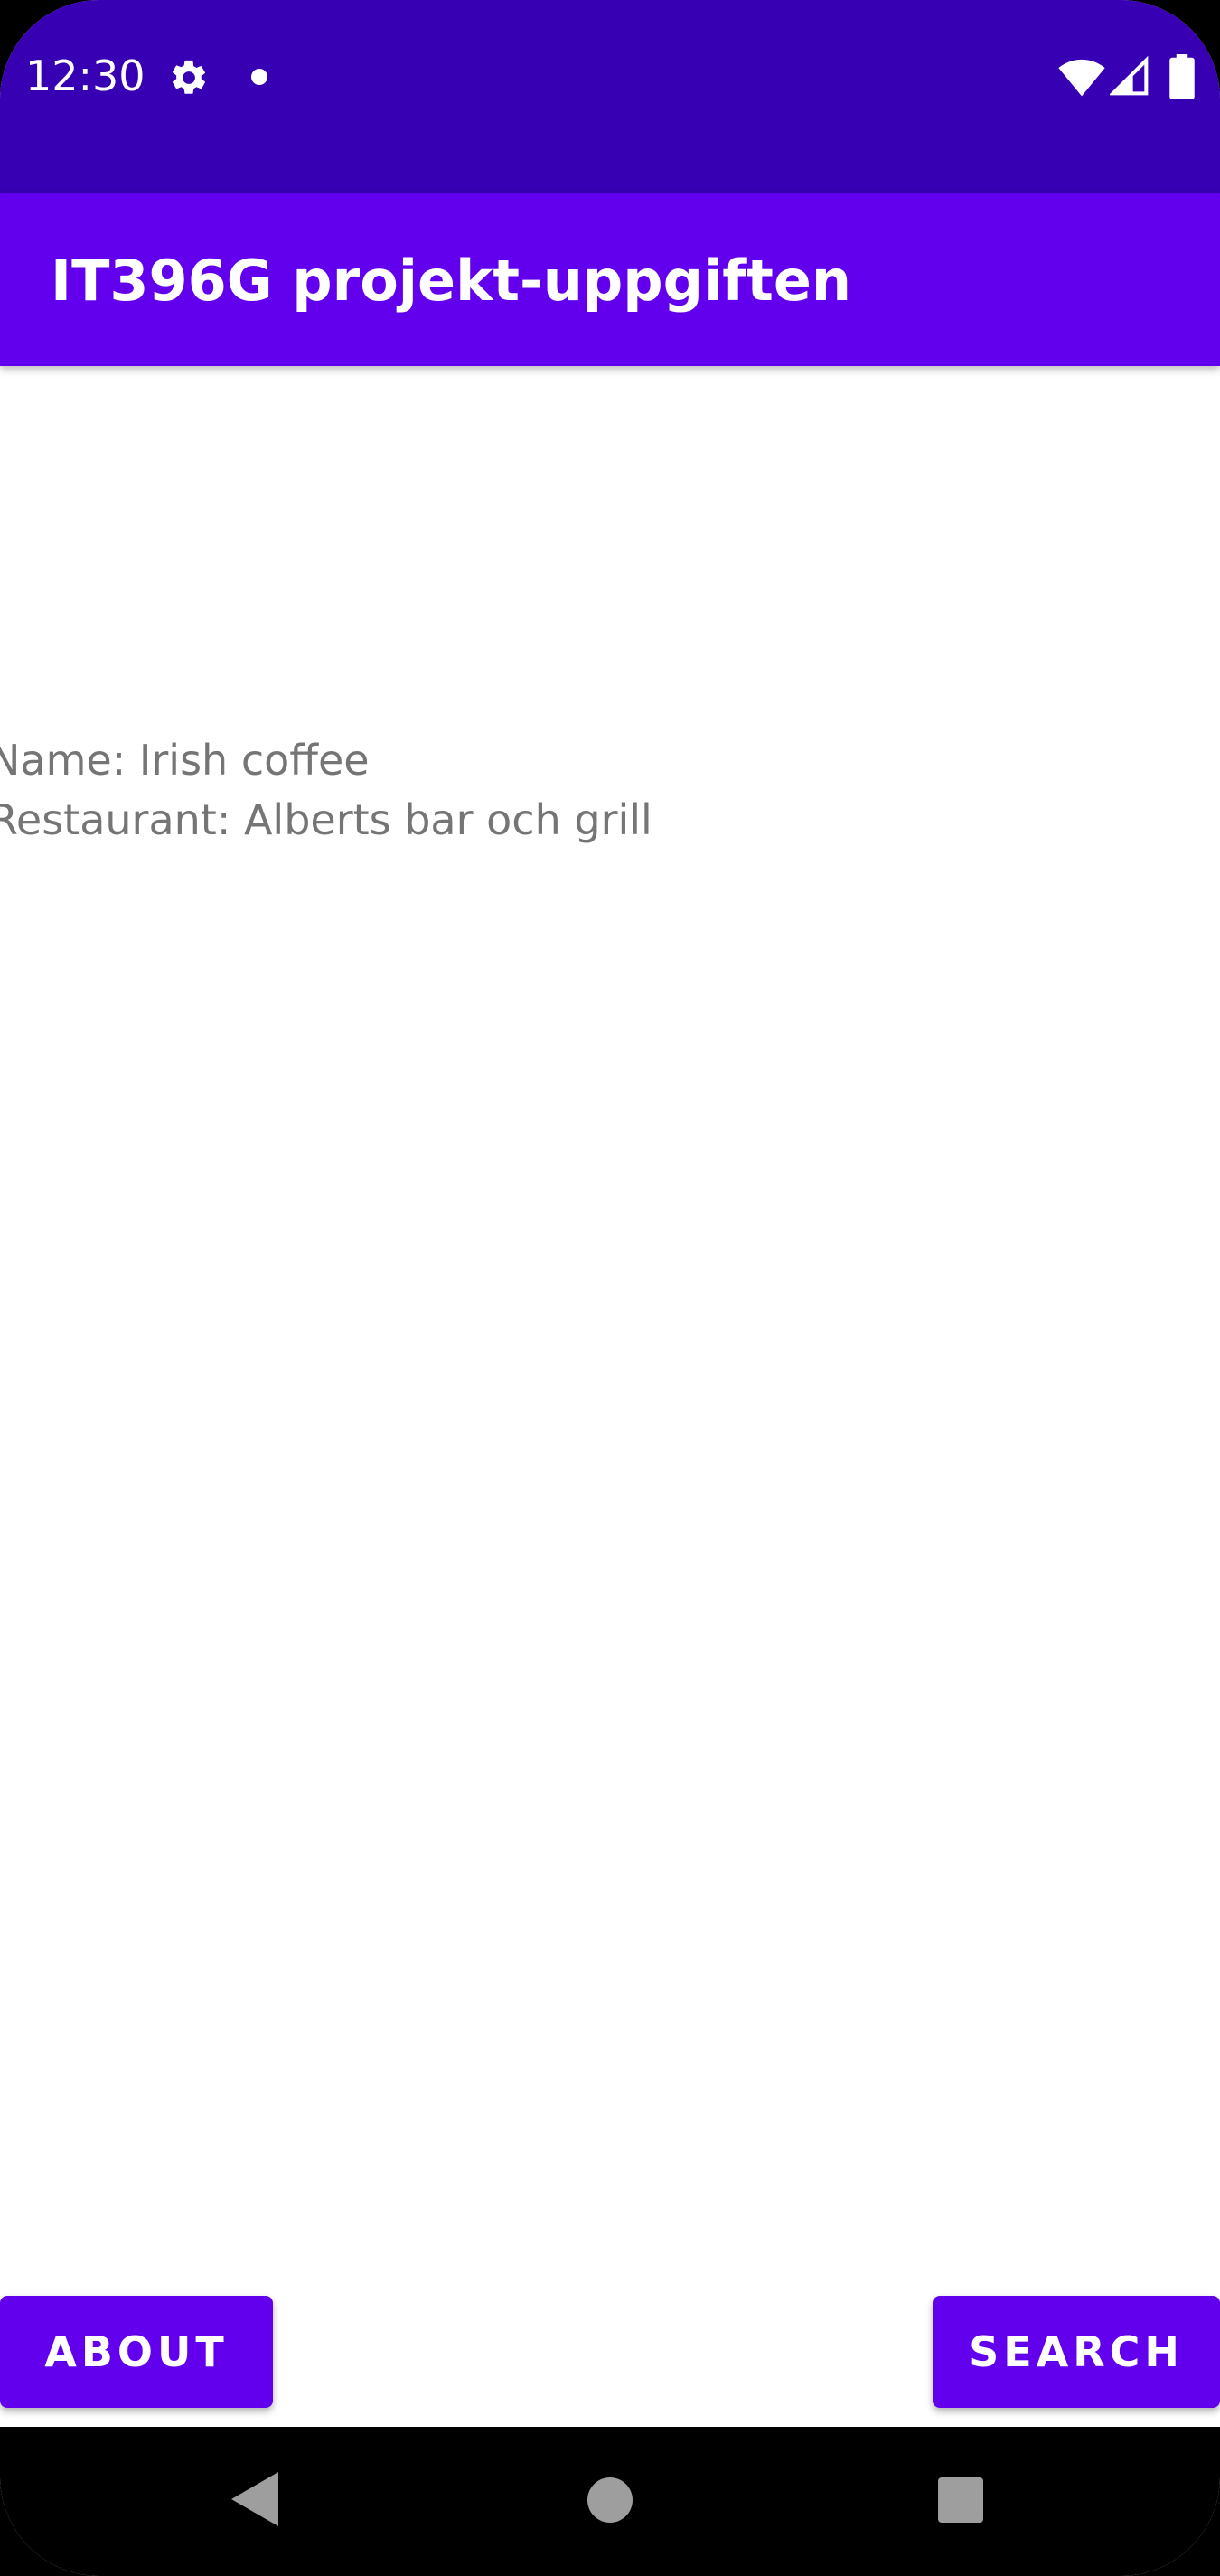  What do you see at coordinates (1182, 76) in the screenshot?
I see `battery-icon` at bounding box center [1182, 76].